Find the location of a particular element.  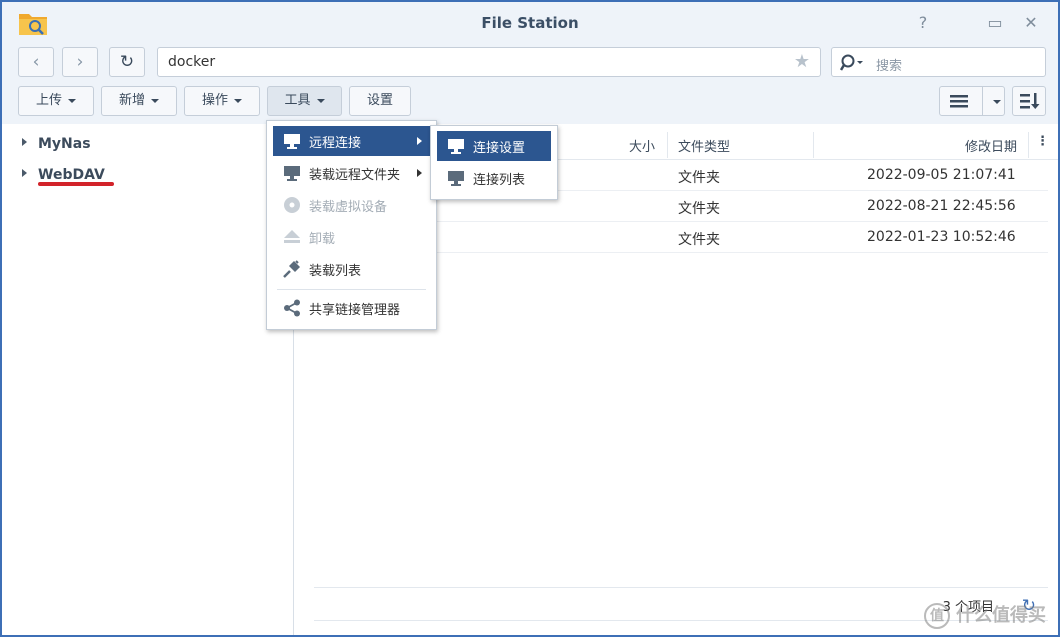

red-underline-annotation is located at coordinates (76, 184).